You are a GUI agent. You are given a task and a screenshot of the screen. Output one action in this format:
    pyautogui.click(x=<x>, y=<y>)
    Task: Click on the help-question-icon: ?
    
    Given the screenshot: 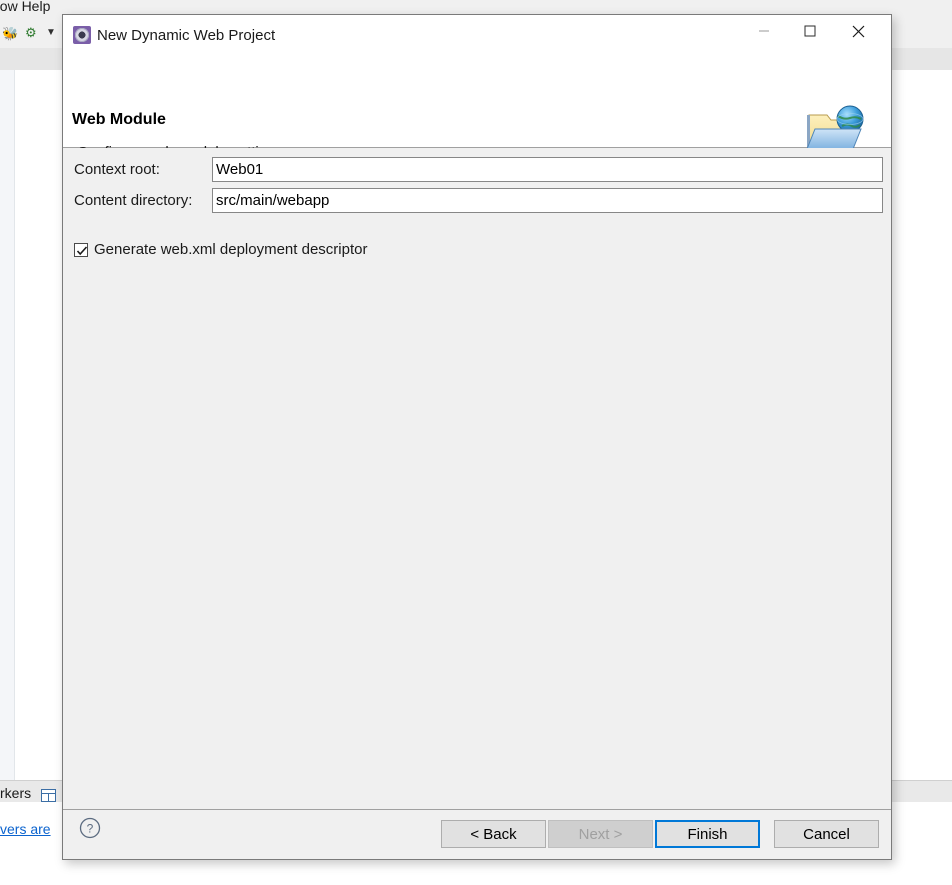 What is the action you would take?
    pyautogui.click(x=90, y=828)
    